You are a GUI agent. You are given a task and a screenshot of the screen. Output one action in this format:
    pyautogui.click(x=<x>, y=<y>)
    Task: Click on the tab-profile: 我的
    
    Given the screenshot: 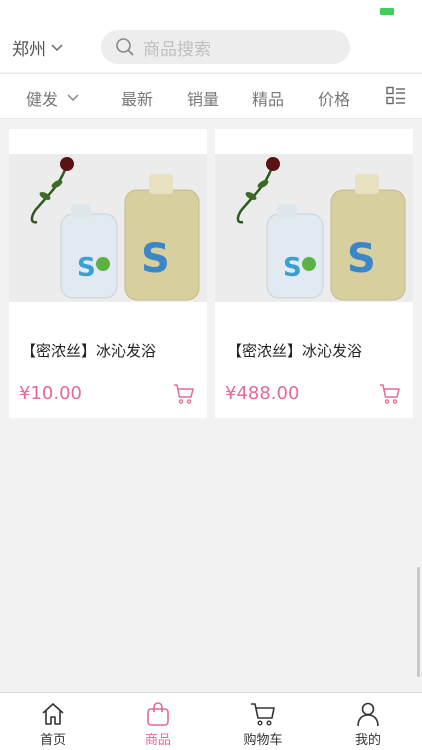 What is the action you would take?
    pyautogui.click(x=368, y=724)
    